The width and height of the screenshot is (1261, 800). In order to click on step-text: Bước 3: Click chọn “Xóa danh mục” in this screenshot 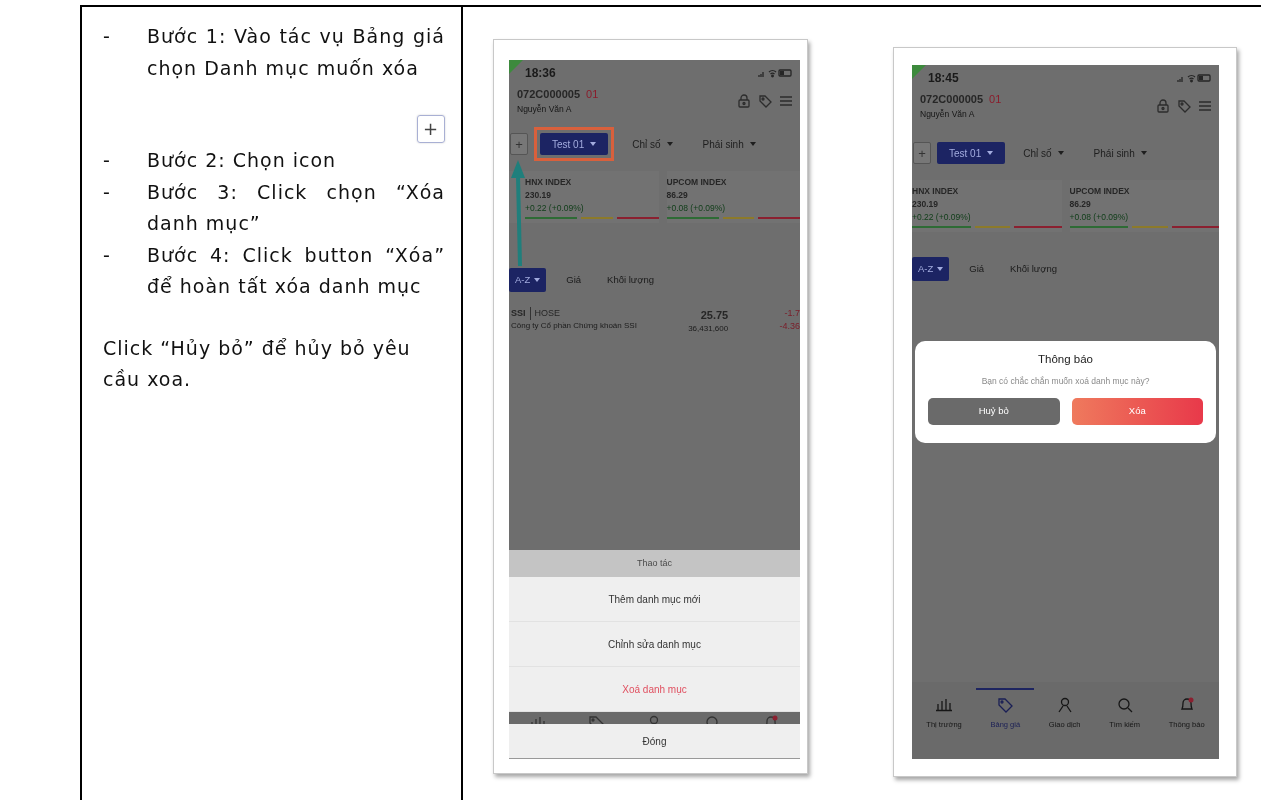, I will do `click(296, 207)`.